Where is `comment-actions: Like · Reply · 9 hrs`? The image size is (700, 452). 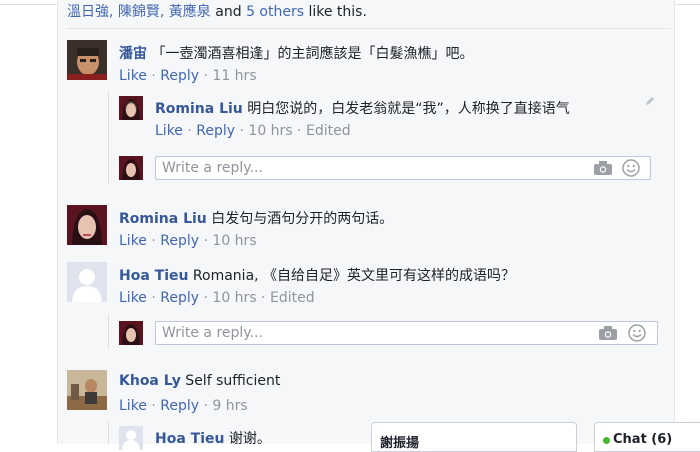 comment-actions: Like · Reply · 9 hrs is located at coordinates (183, 406).